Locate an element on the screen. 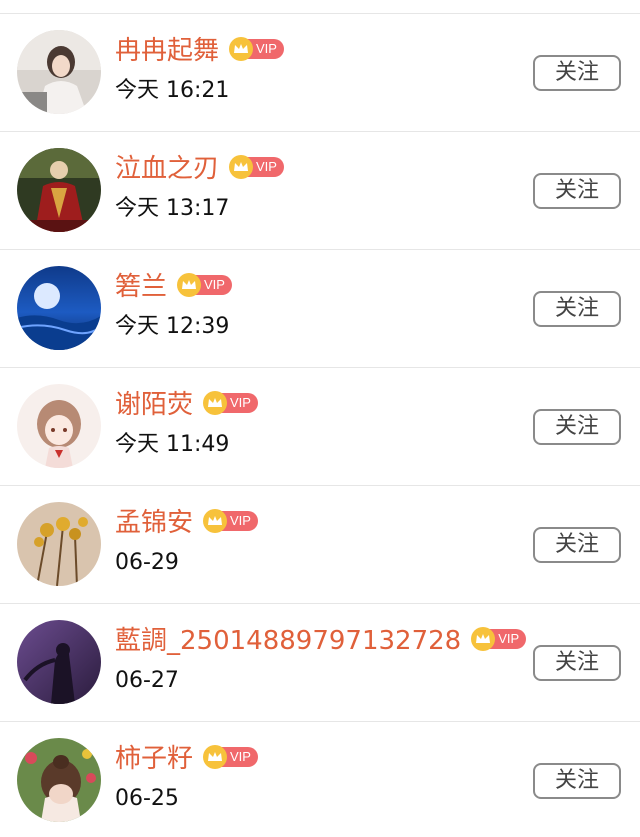 This screenshot has height=837, width=640. follow-time: 今天 13:17 is located at coordinates (172, 208).